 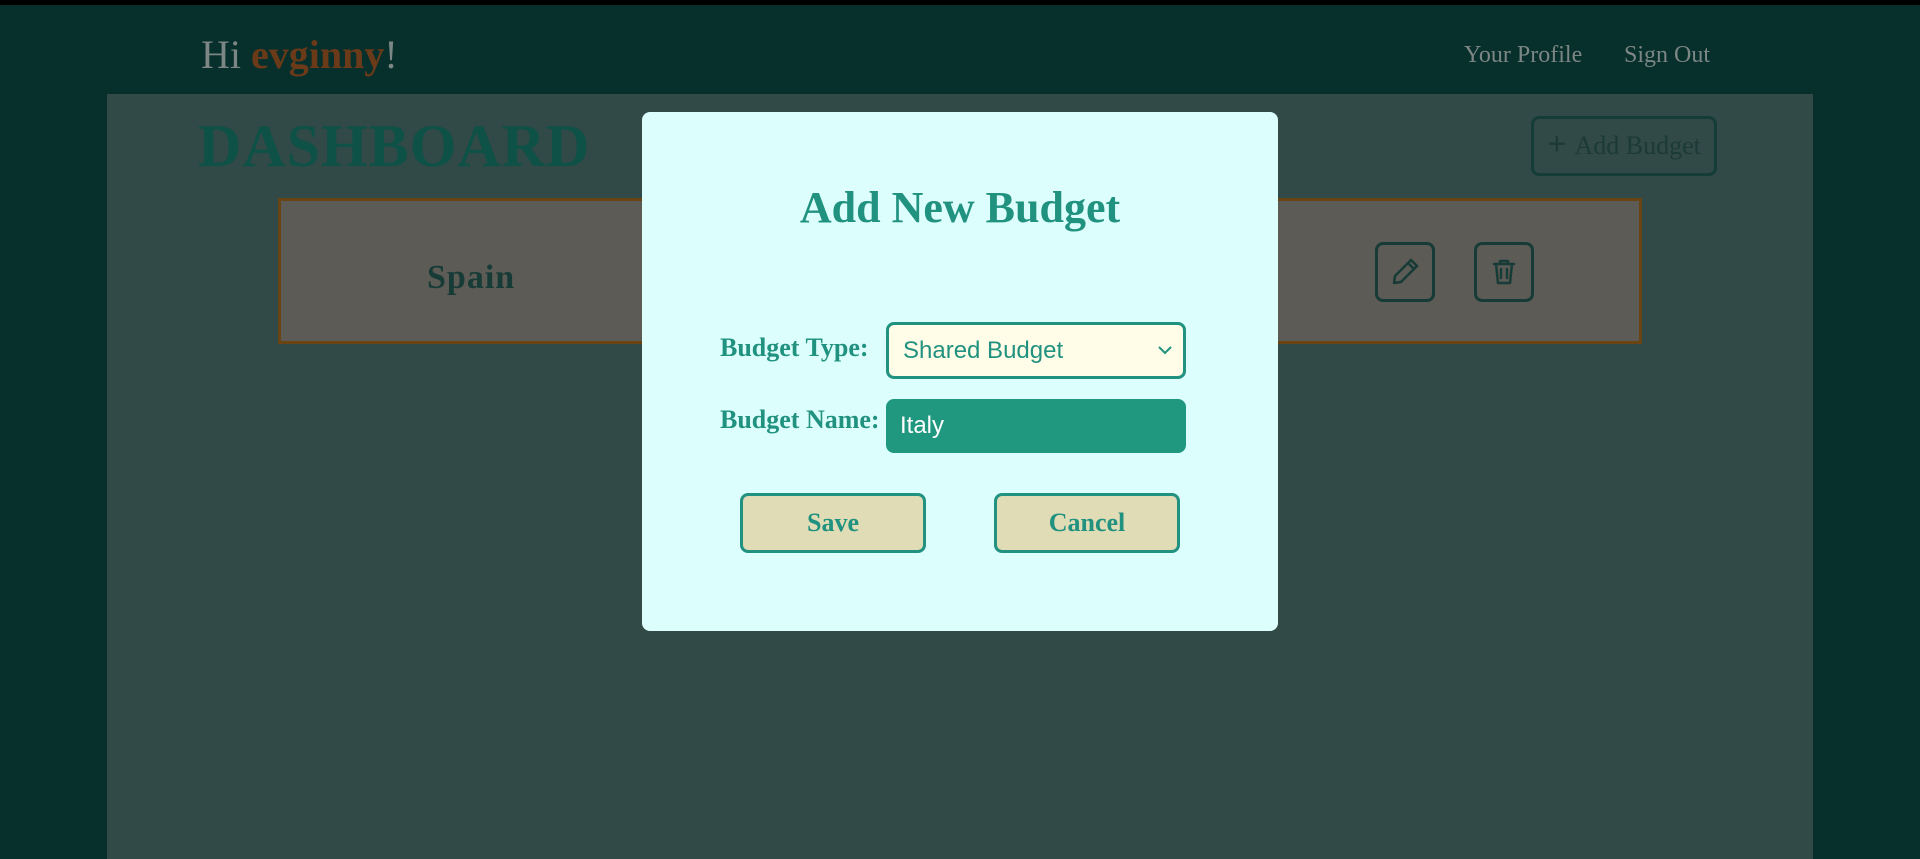 What do you see at coordinates (794, 347) in the screenshot?
I see `budget-type-label: Budget Type:` at bounding box center [794, 347].